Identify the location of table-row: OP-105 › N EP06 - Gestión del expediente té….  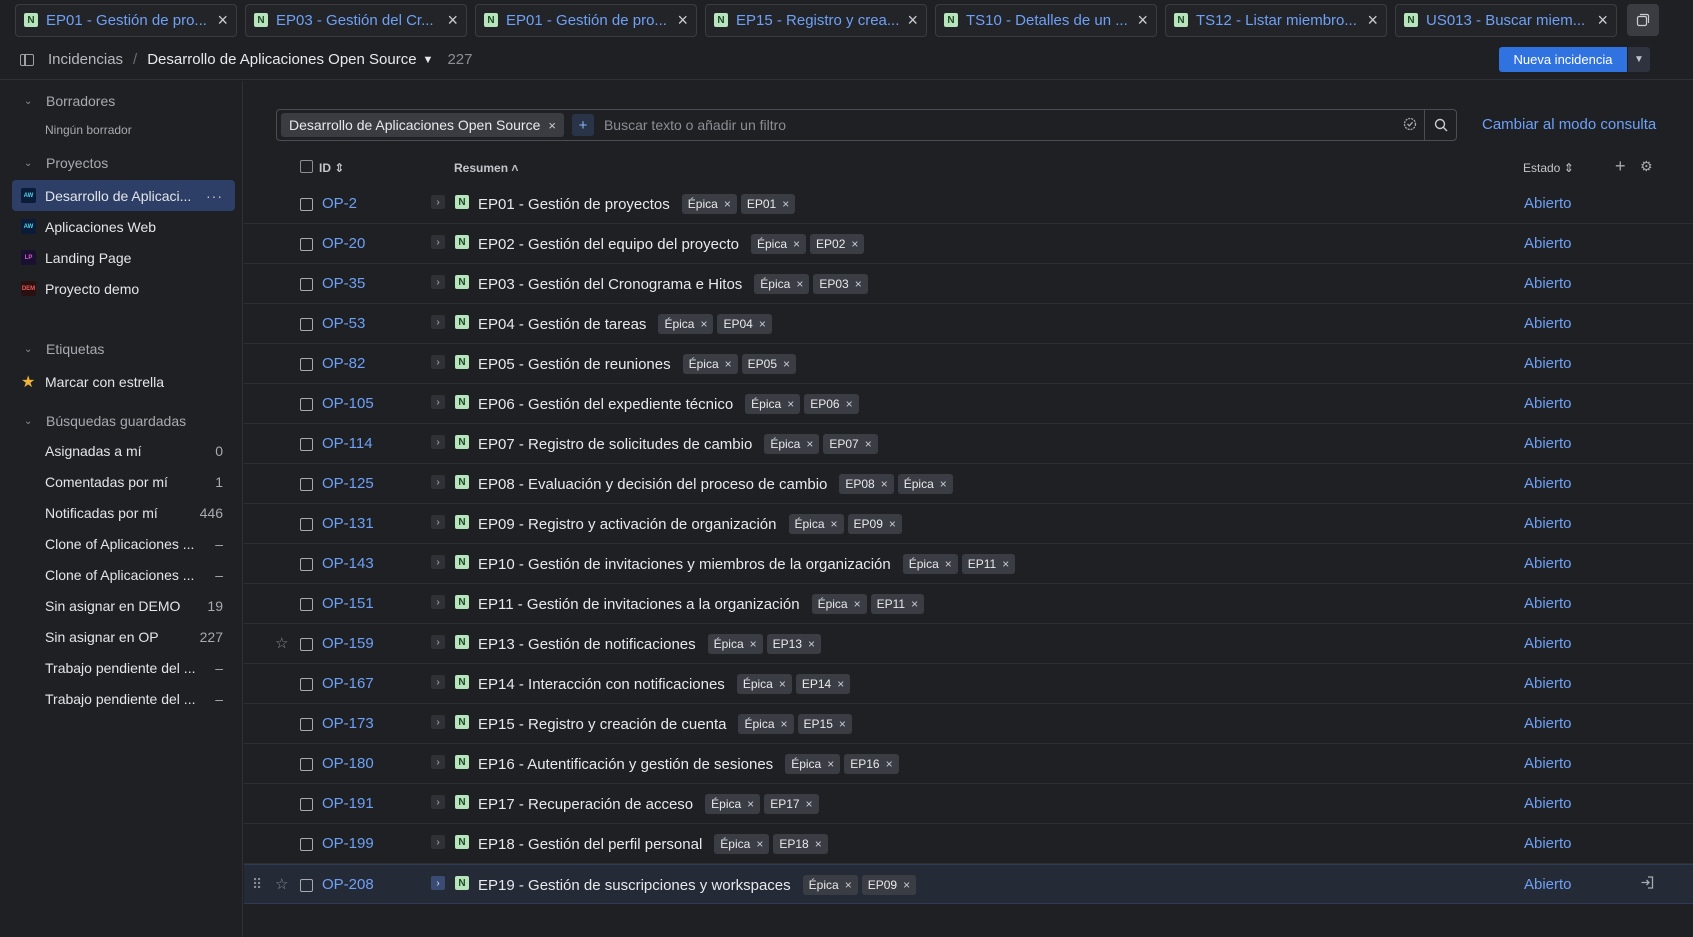
(968, 404).